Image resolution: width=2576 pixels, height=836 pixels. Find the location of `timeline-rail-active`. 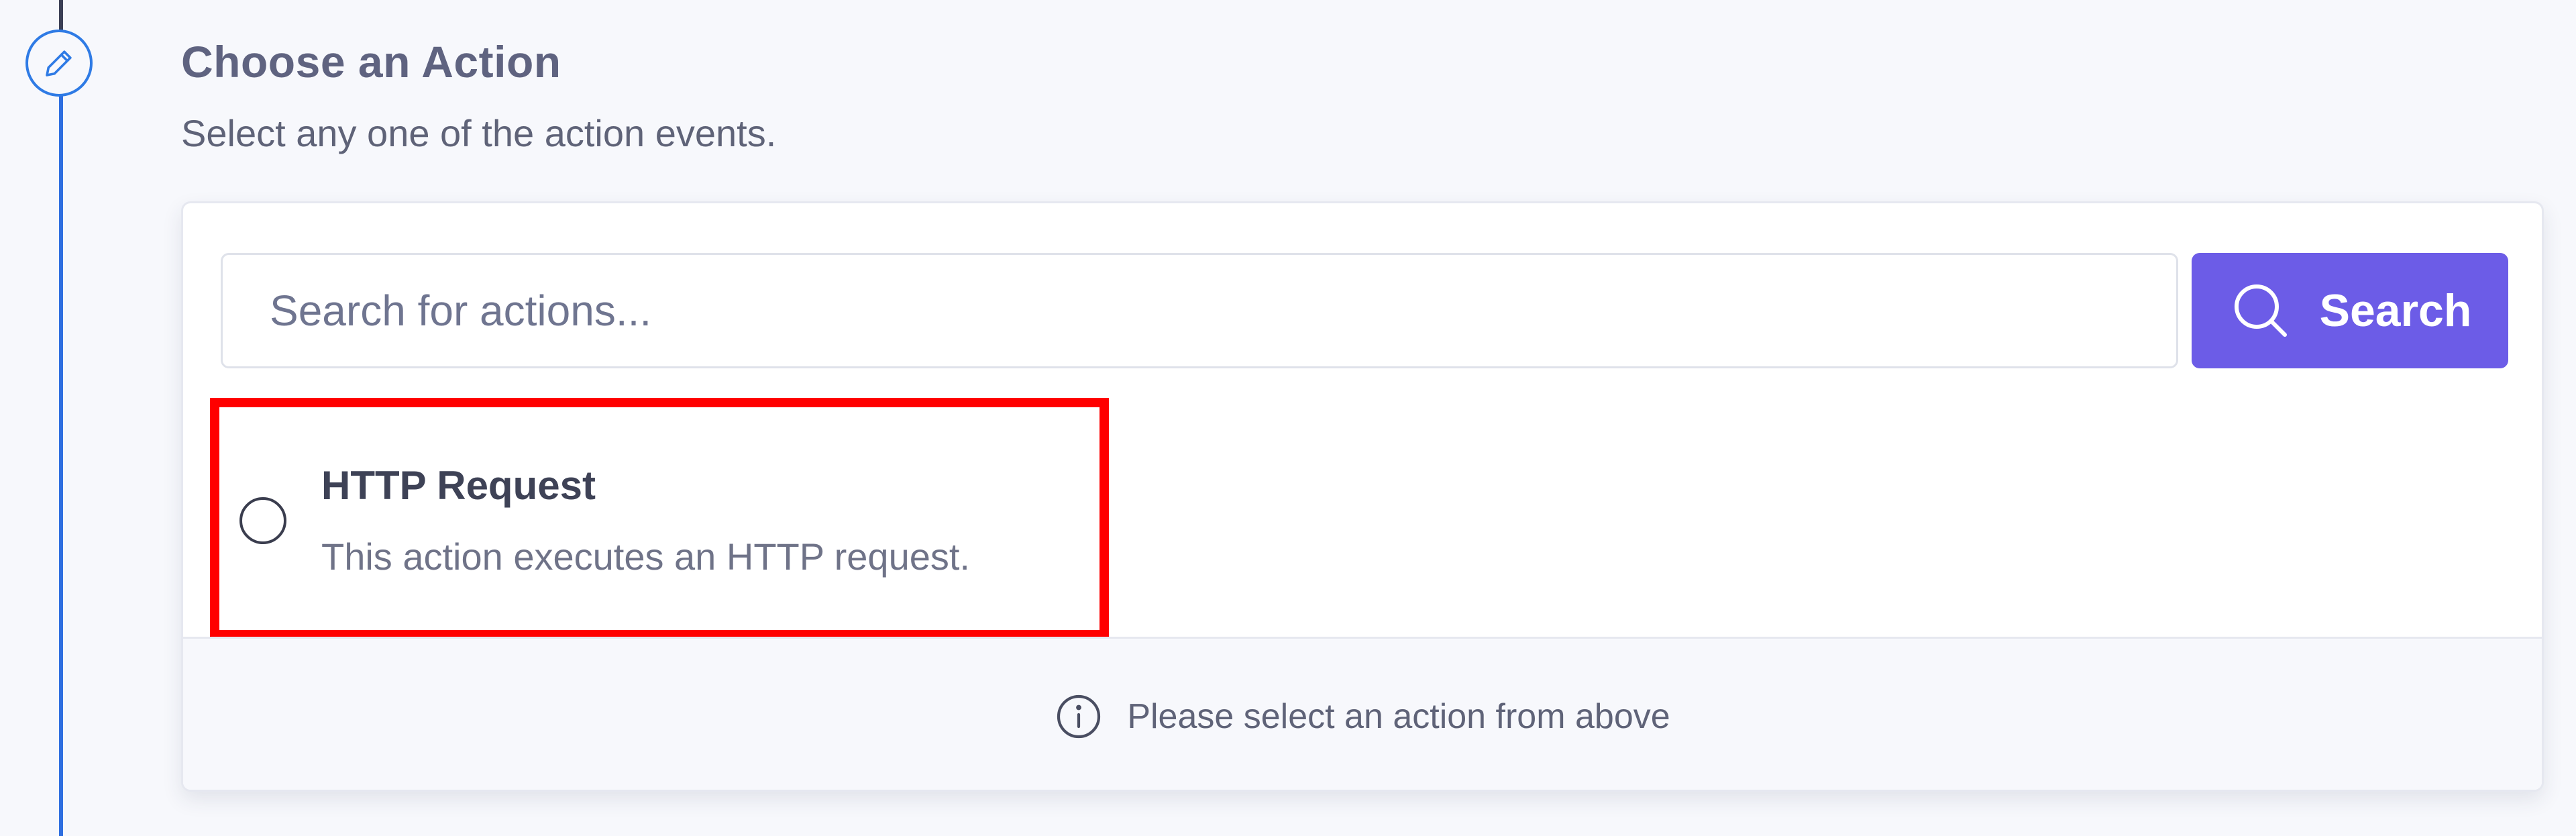

timeline-rail-active is located at coordinates (61, 455).